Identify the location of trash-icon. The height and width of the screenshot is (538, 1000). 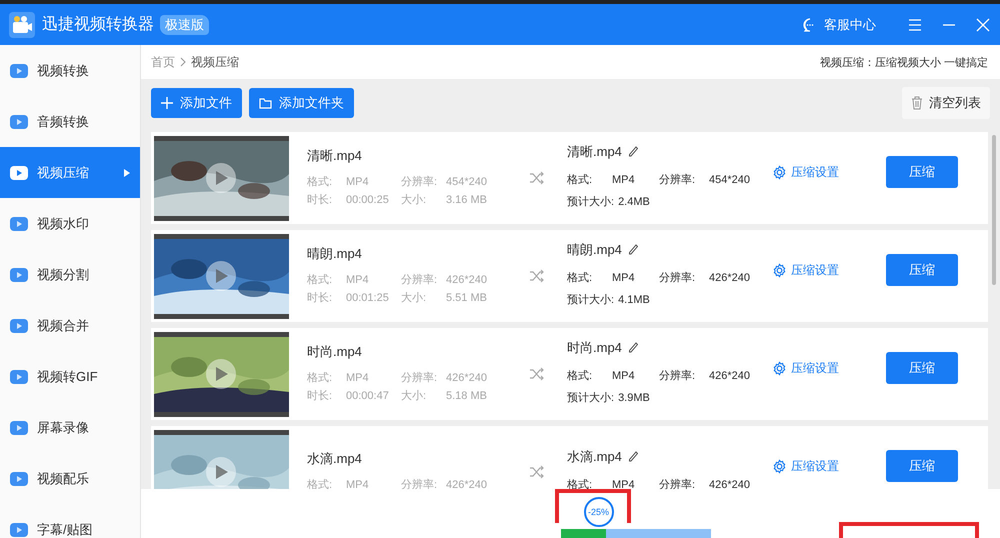
(917, 103).